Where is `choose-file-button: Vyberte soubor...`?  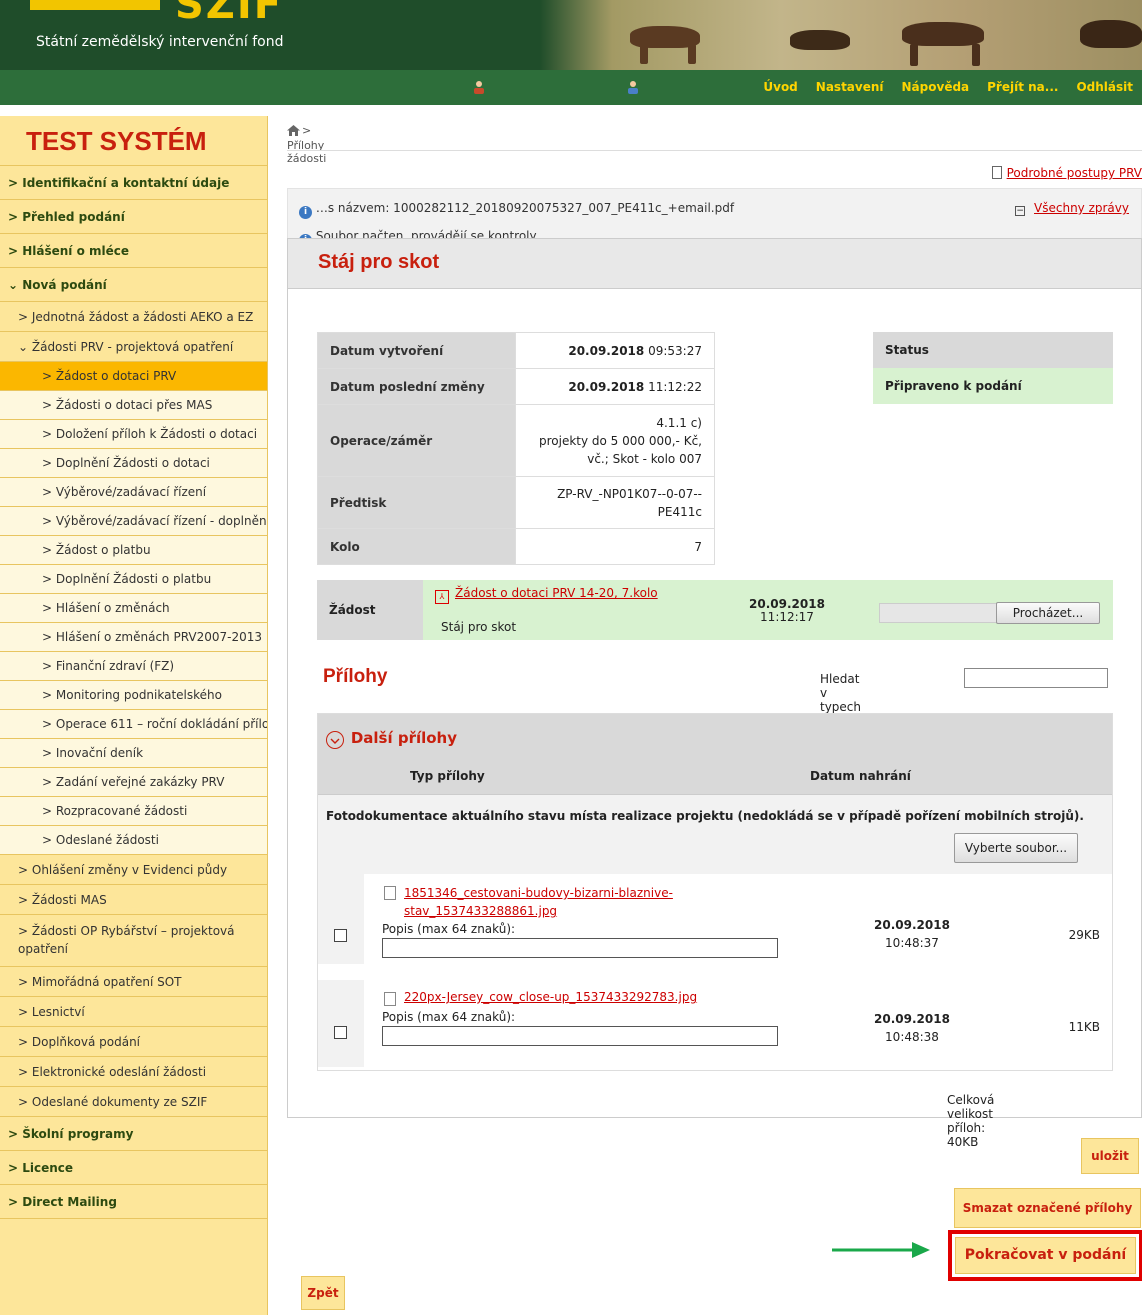 choose-file-button: Vyberte soubor... is located at coordinates (1016, 848).